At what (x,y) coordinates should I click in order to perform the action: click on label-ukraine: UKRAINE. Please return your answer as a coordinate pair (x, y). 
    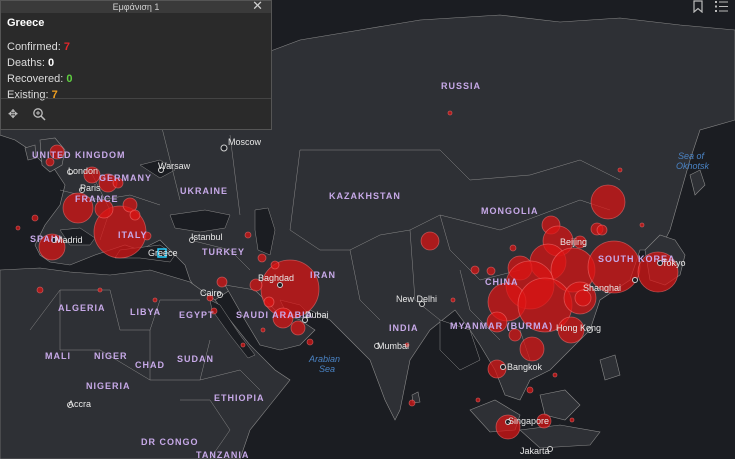
    Looking at the image, I should click on (204, 191).